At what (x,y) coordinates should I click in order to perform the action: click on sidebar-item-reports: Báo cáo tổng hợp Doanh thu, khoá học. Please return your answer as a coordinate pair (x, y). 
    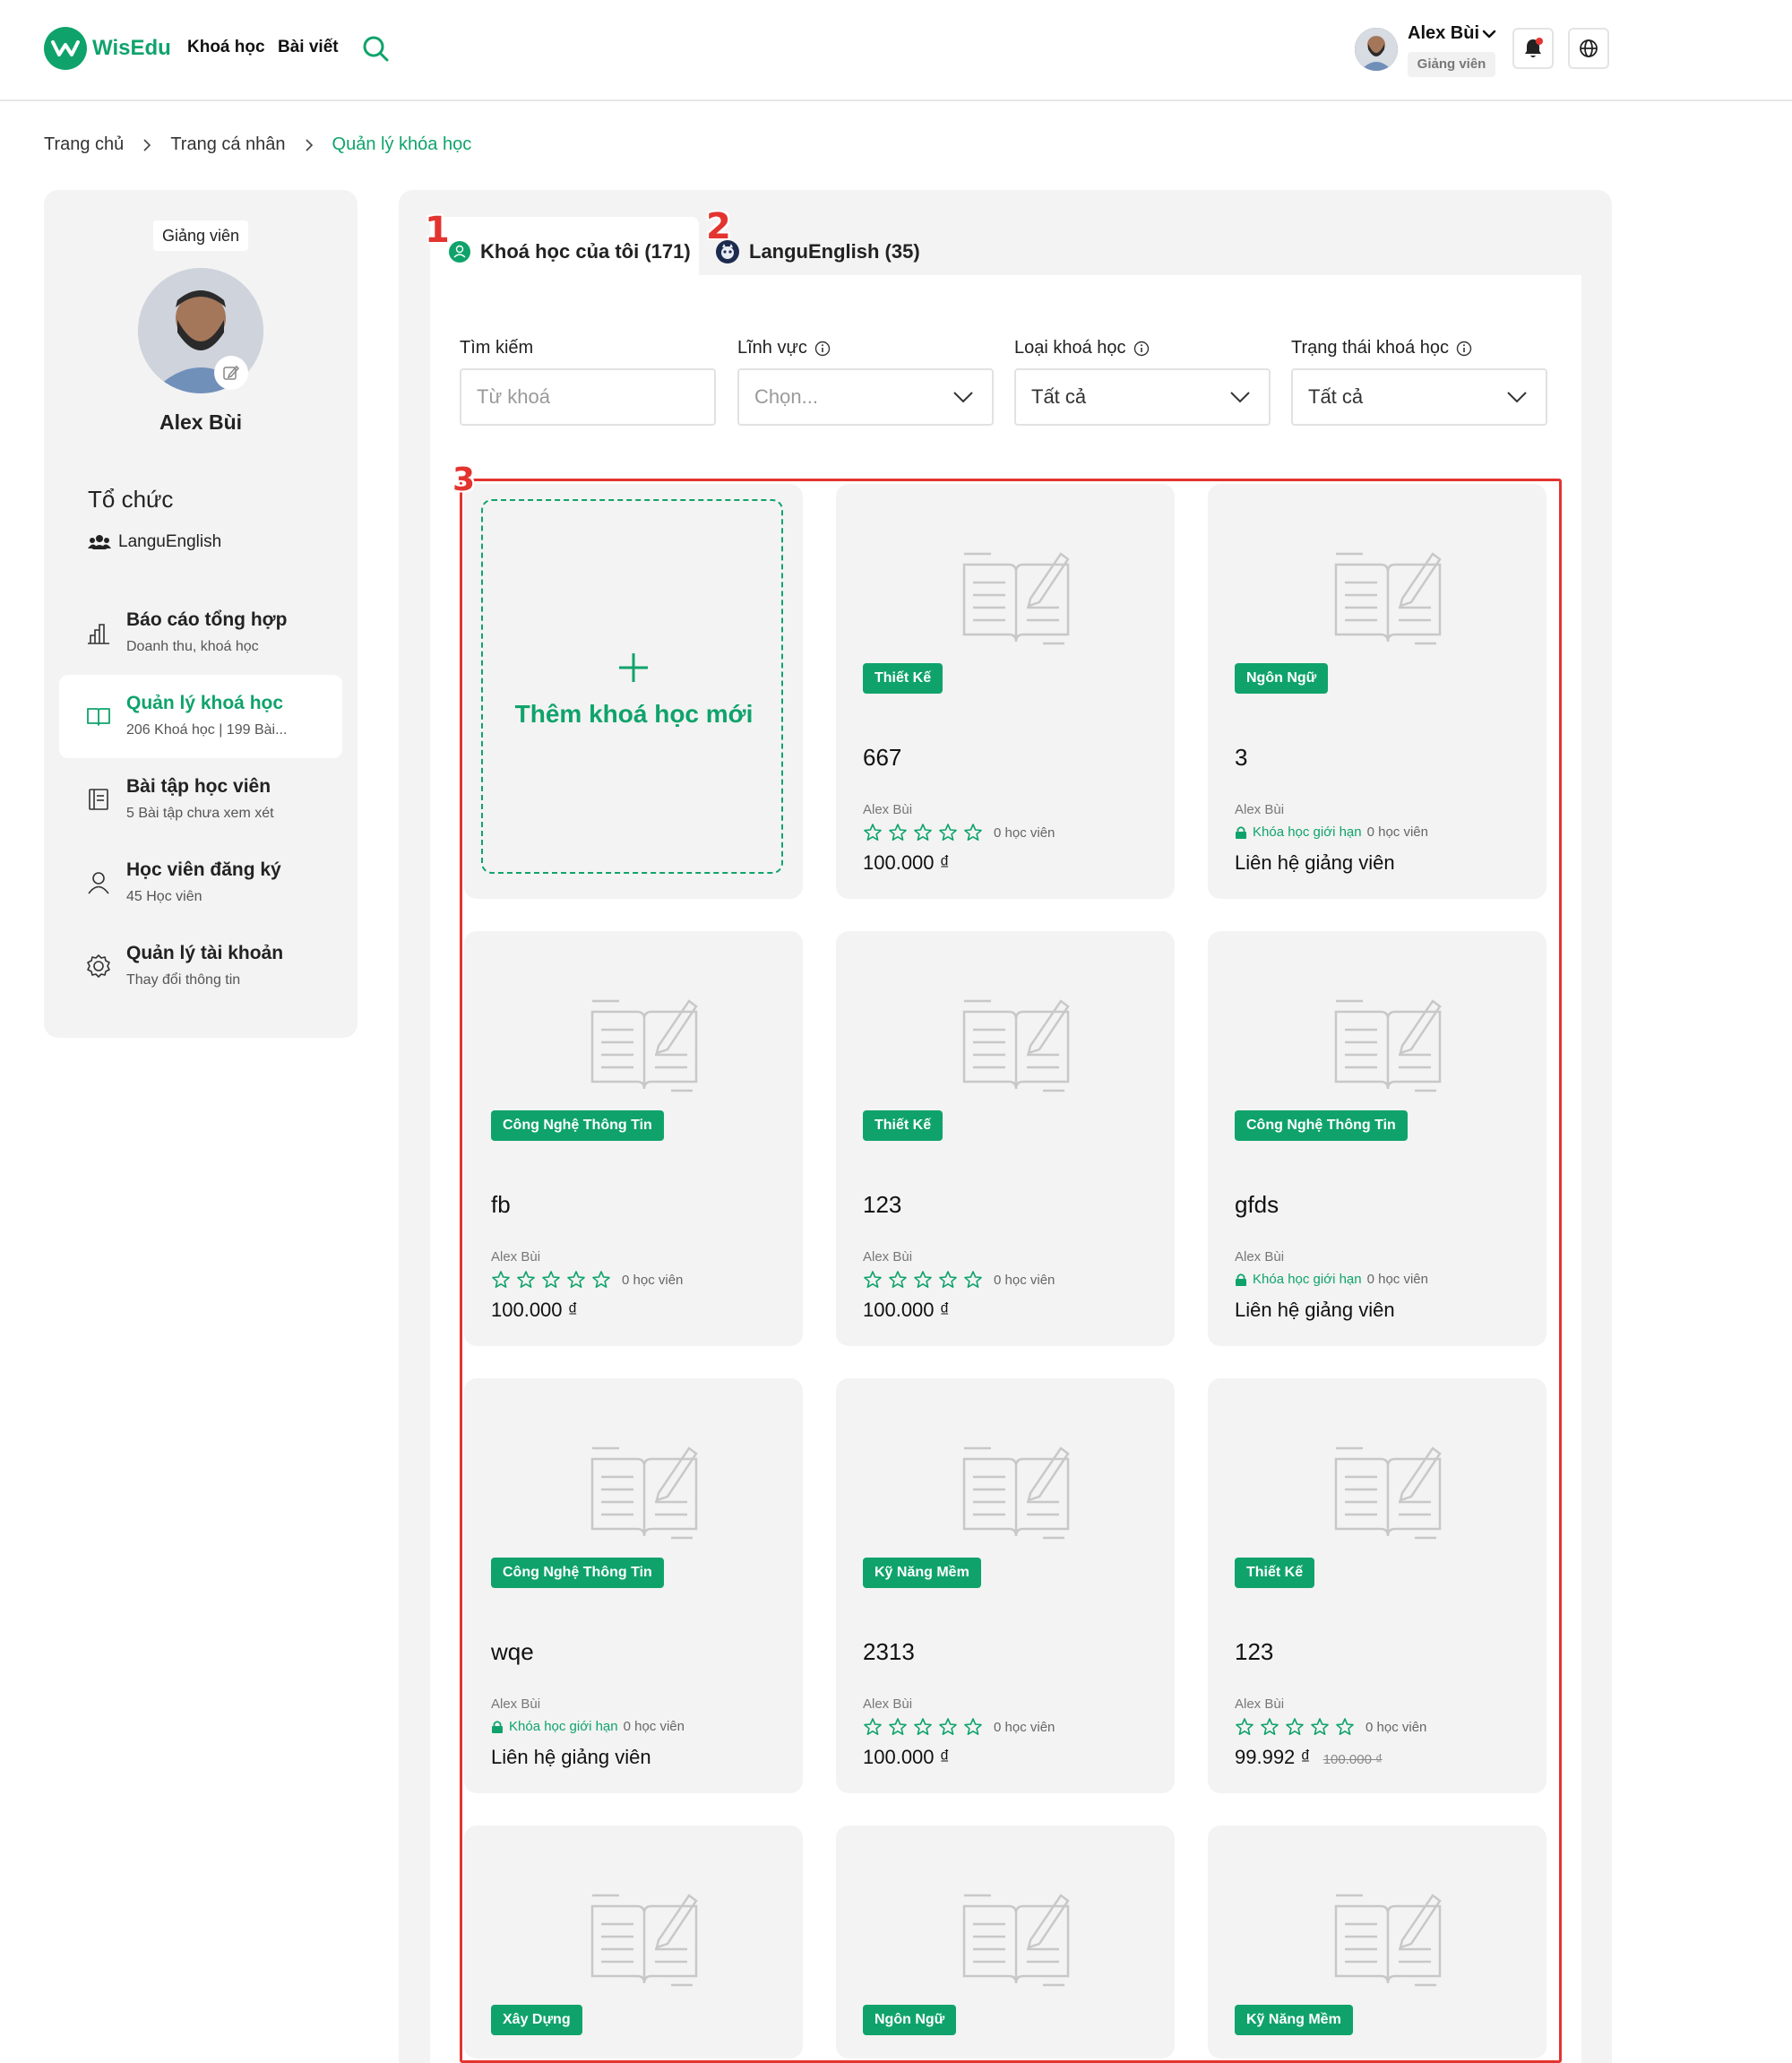
    Looking at the image, I should click on (201, 633).